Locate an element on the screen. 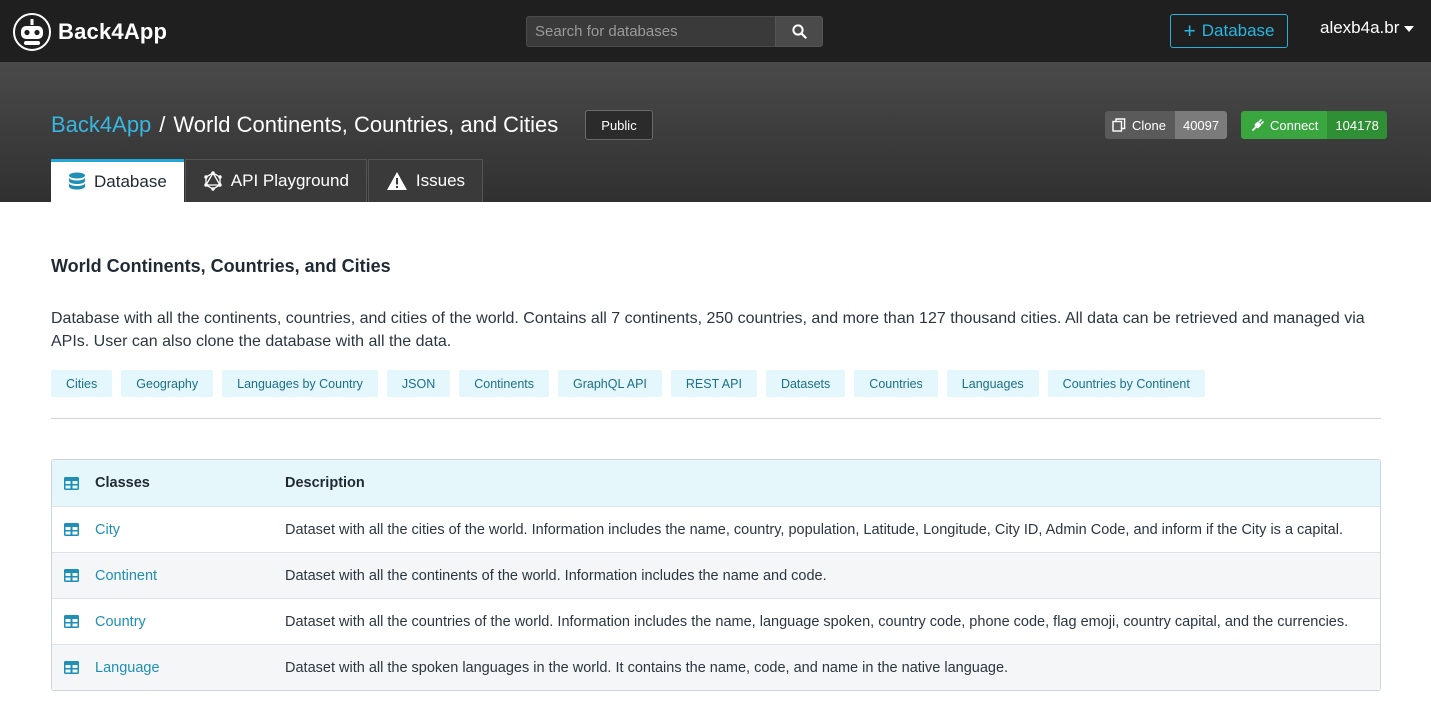 This screenshot has height=728, width=1431. tag-countries-by-continent: Countries by Continent is located at coordinates (1126, 383).